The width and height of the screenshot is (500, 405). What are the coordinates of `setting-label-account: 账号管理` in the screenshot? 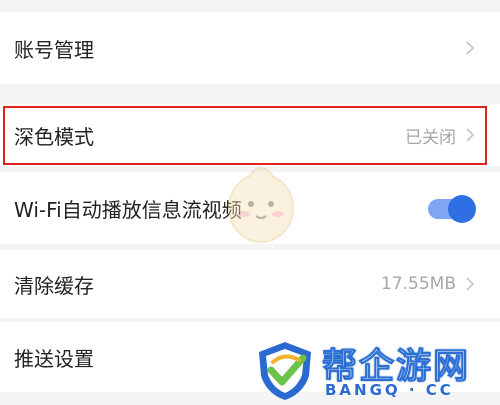 It's located at (54, 49).